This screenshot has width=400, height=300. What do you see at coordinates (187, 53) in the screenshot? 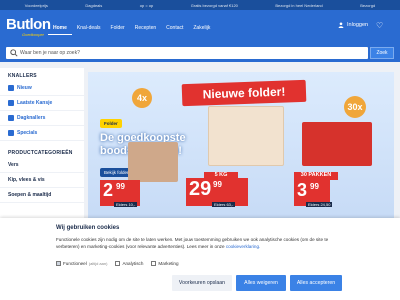
I see `search-input` at bounding box center [187, 53].